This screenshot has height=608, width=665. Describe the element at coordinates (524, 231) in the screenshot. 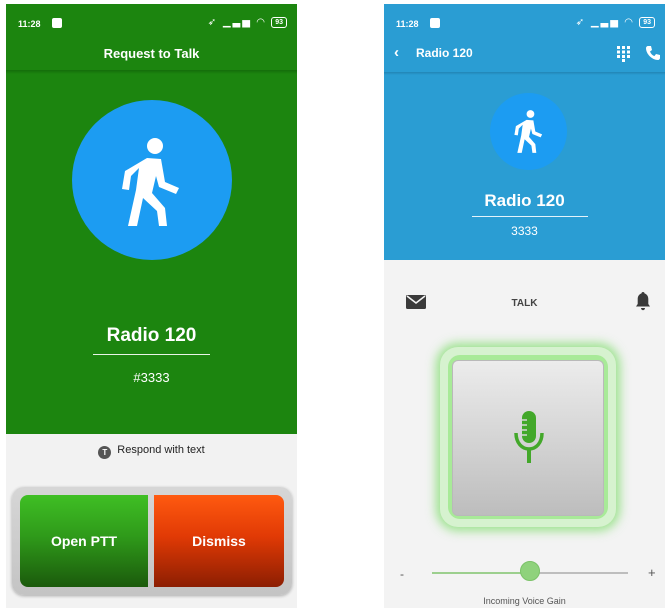

I see `contact-number: 3333` at that location.